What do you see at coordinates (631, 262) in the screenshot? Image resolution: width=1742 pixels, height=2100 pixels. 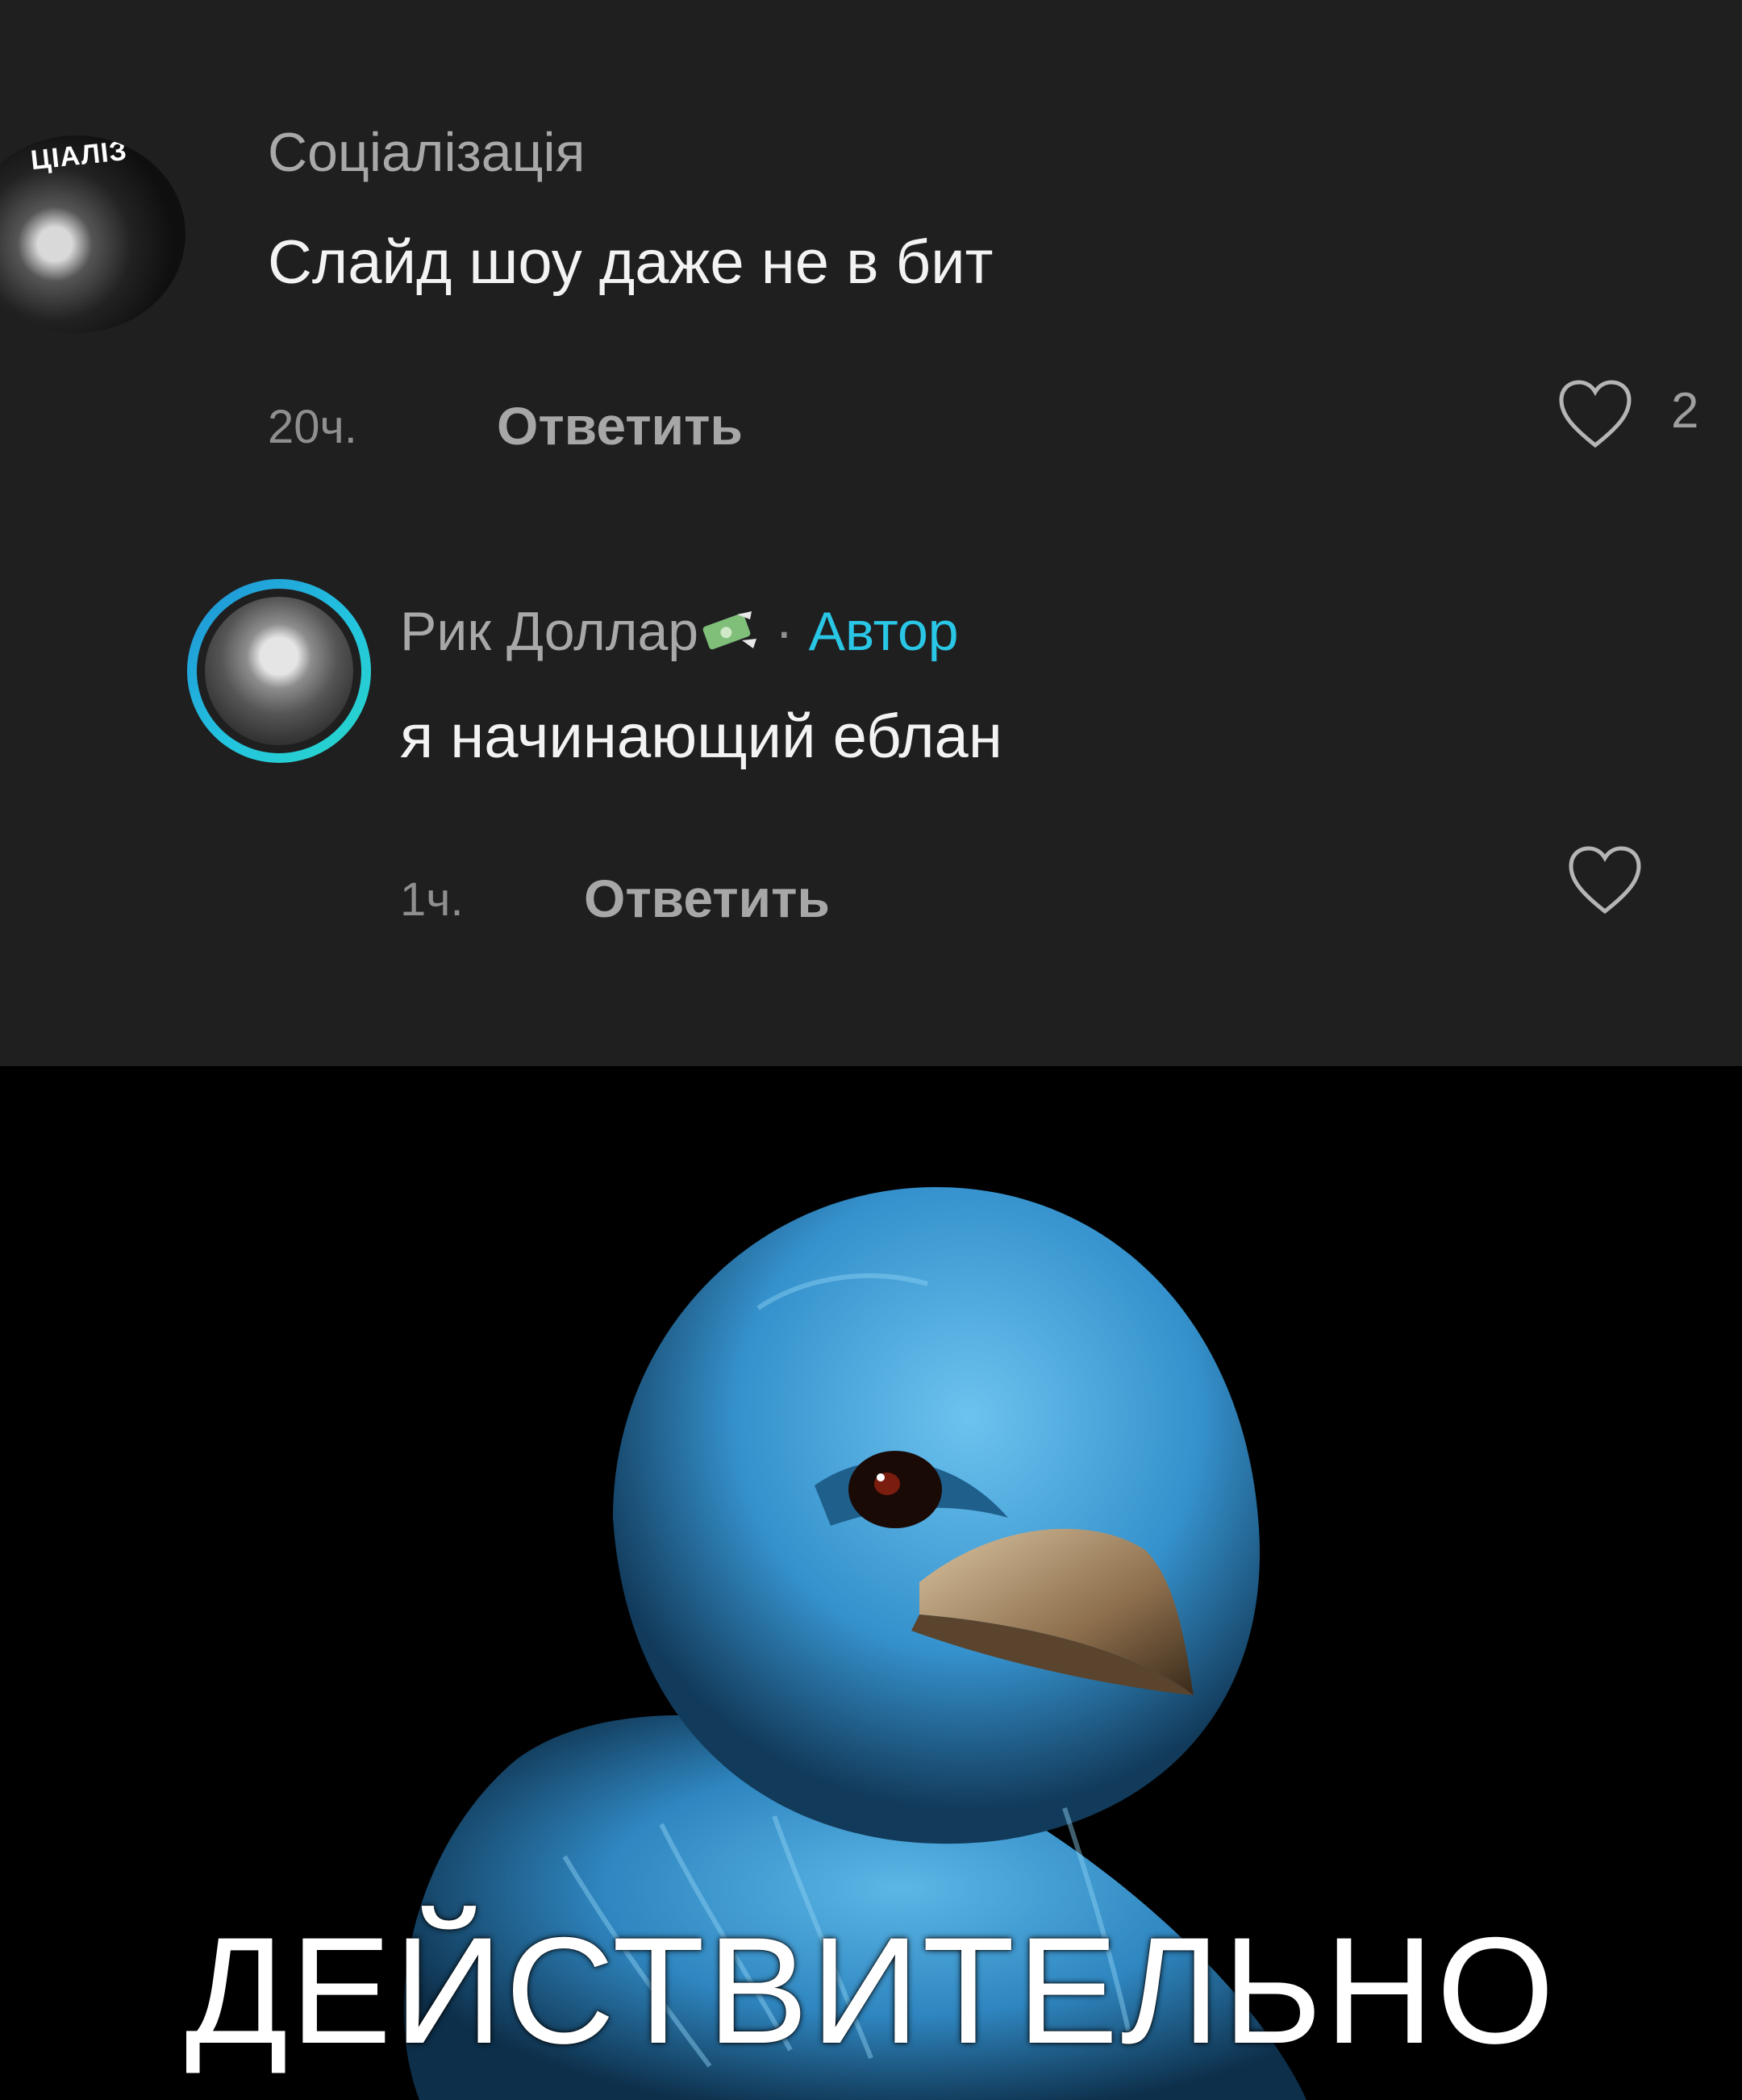 I see `comment-text: Слайд шоу даже не в бит` at bounding box center [631, 262].